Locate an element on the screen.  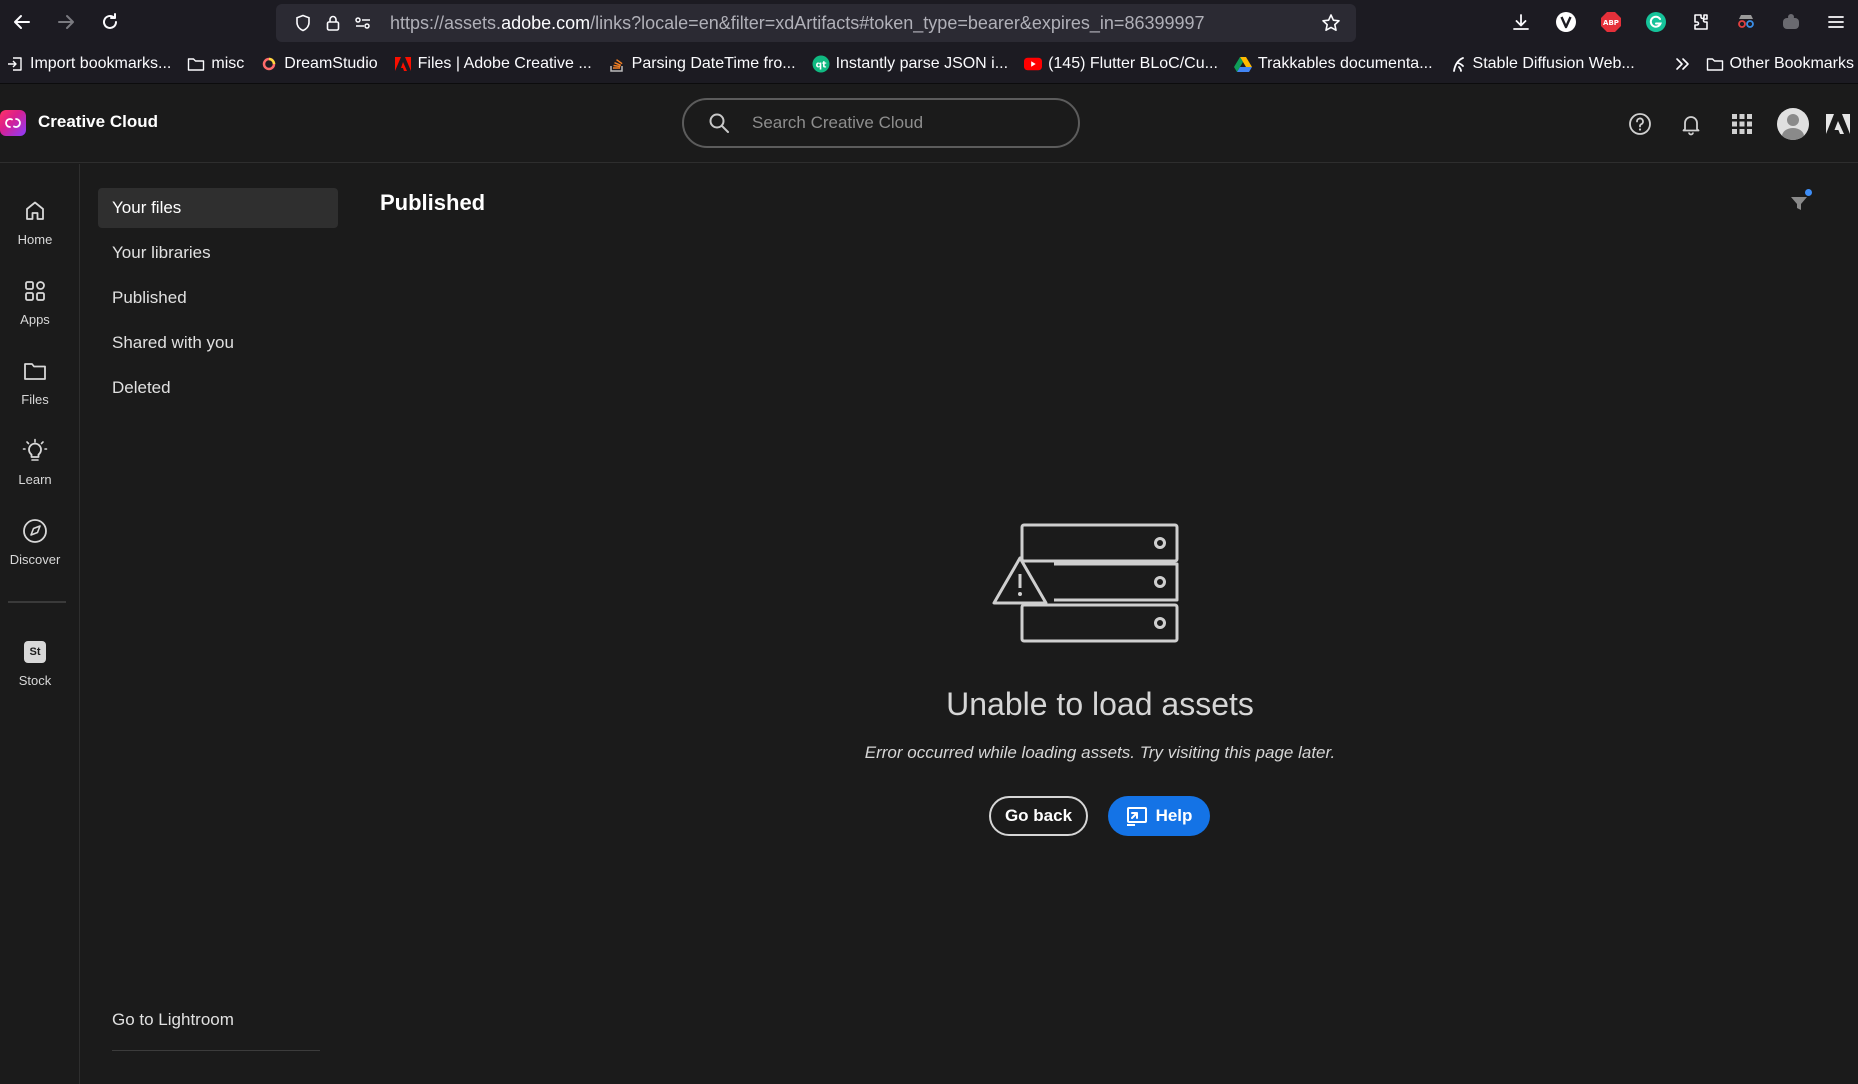
user-avatar-icon is located at coordinates (1792, 123).